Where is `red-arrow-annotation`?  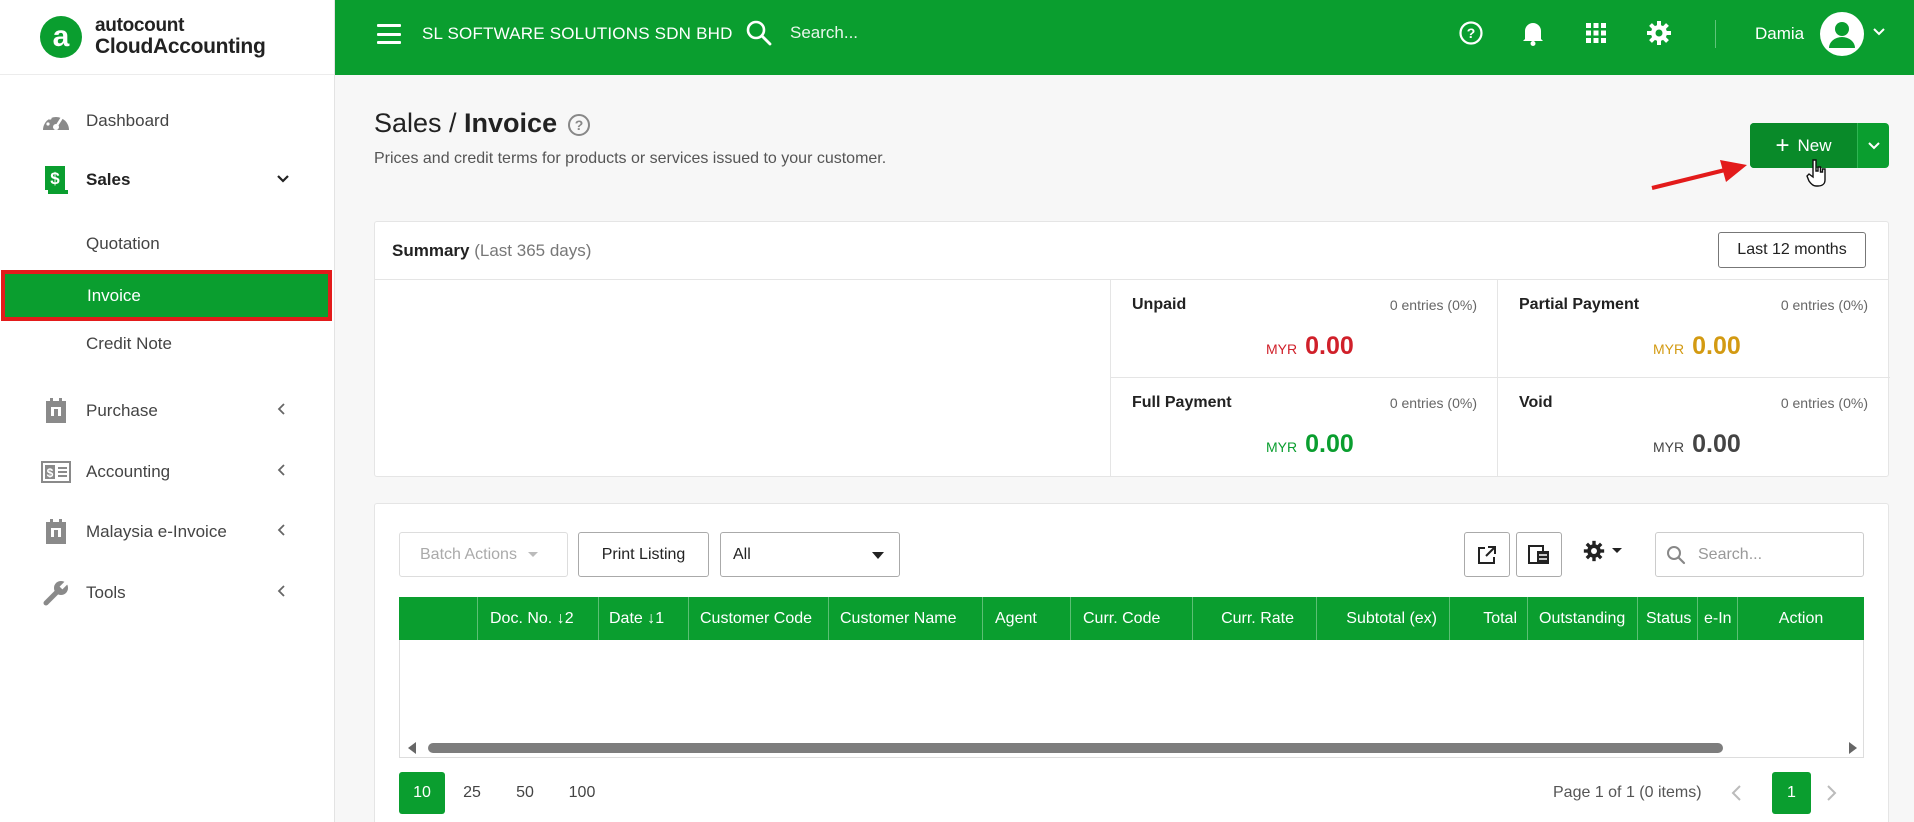
red-arrow-annotation is located at coordinates (1700, 177).